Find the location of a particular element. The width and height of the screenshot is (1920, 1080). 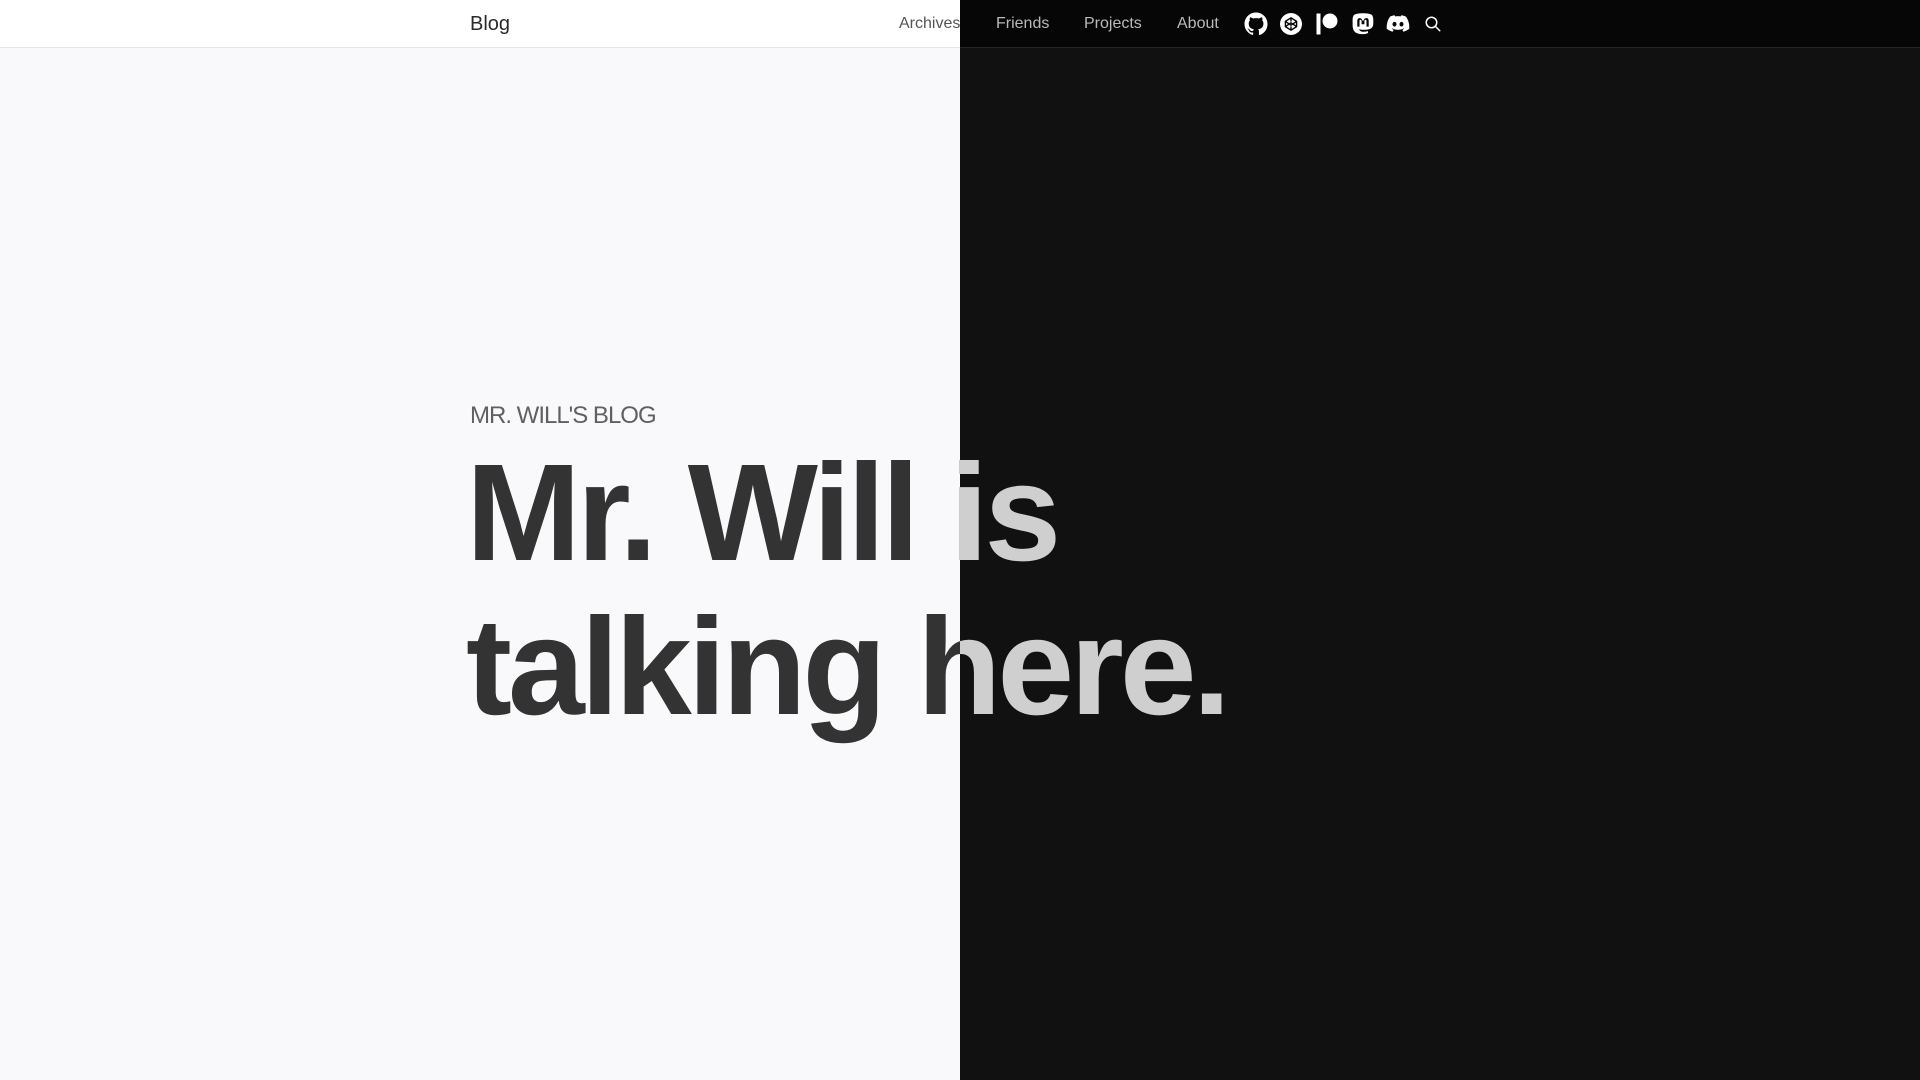

patreon-icon is located at coordinates (1327, 24).